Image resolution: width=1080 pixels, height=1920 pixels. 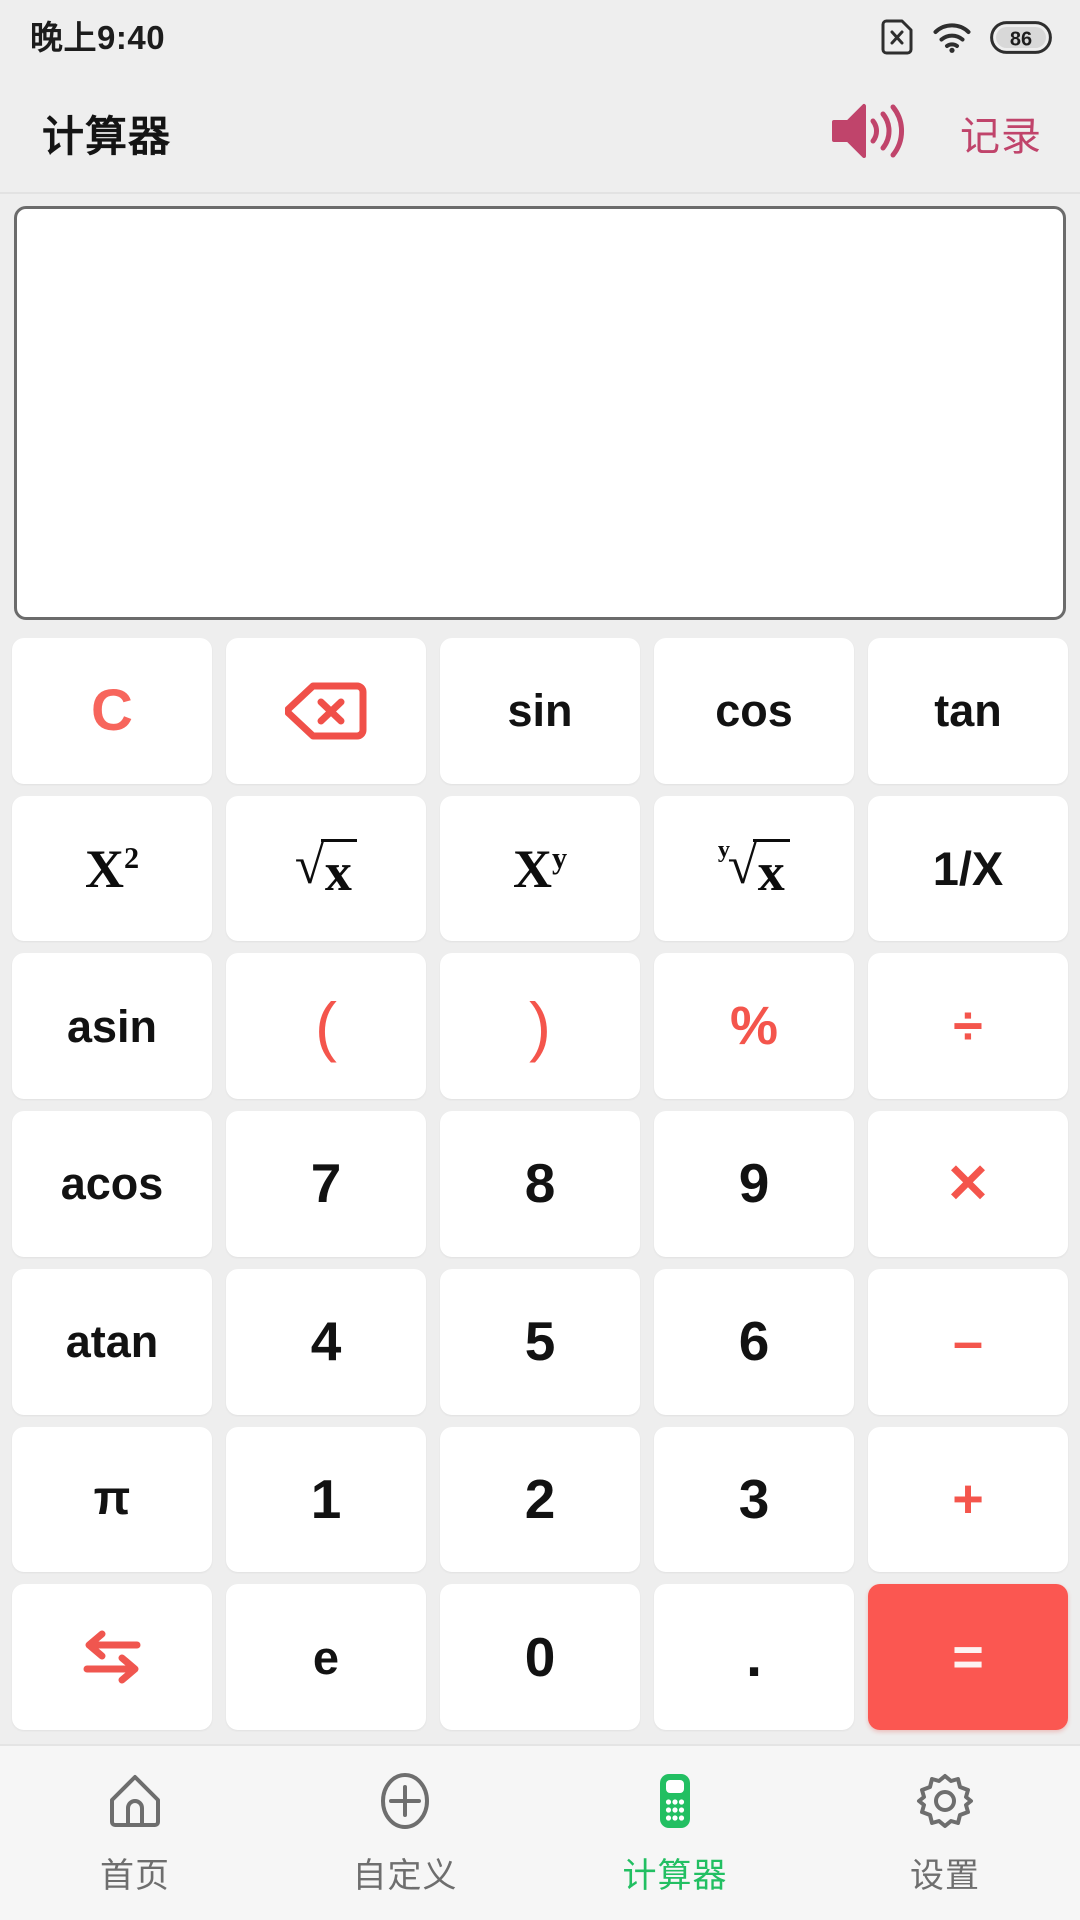 I want to click on key-asin: asin, so click(x=112, y=1026).